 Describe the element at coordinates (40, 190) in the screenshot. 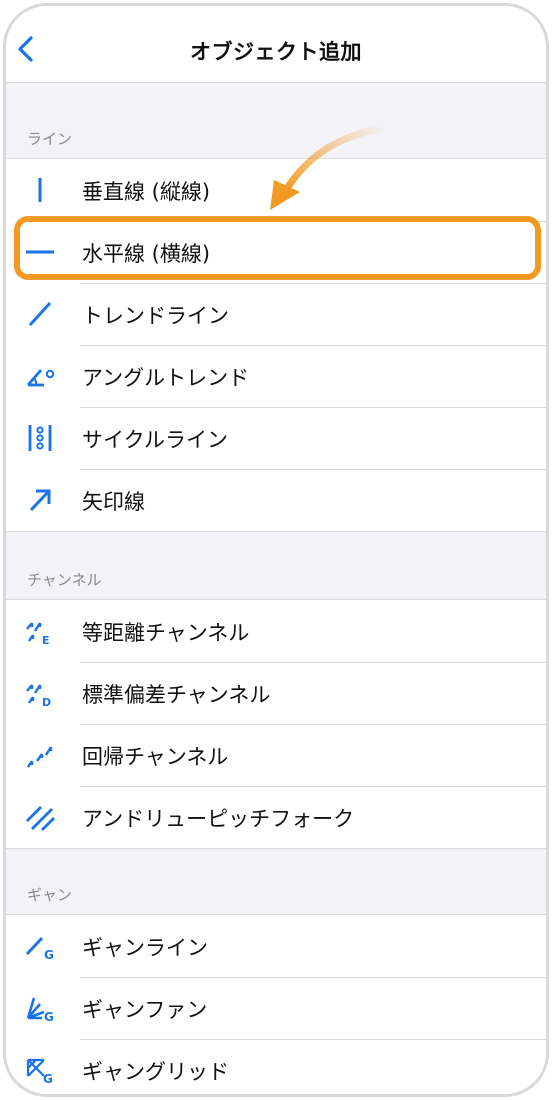

I see `vertical-line-icon` at that location.